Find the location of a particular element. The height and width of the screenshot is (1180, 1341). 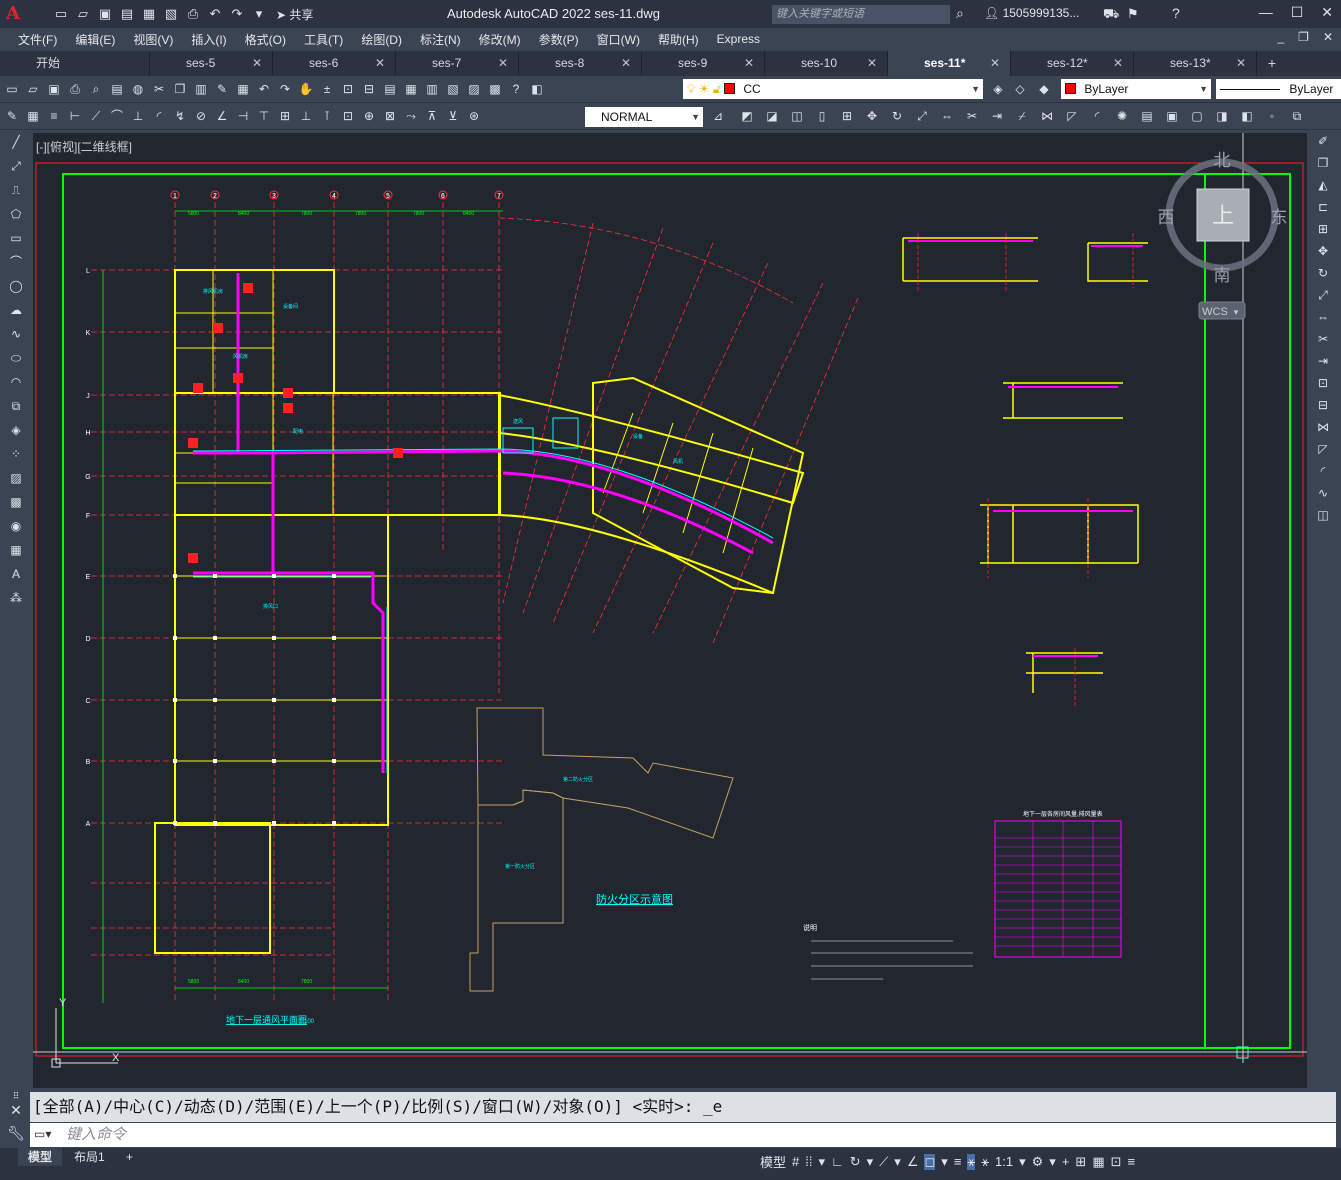

break-at-point-icon: ⊡ is located at coordinates (1323, 384).